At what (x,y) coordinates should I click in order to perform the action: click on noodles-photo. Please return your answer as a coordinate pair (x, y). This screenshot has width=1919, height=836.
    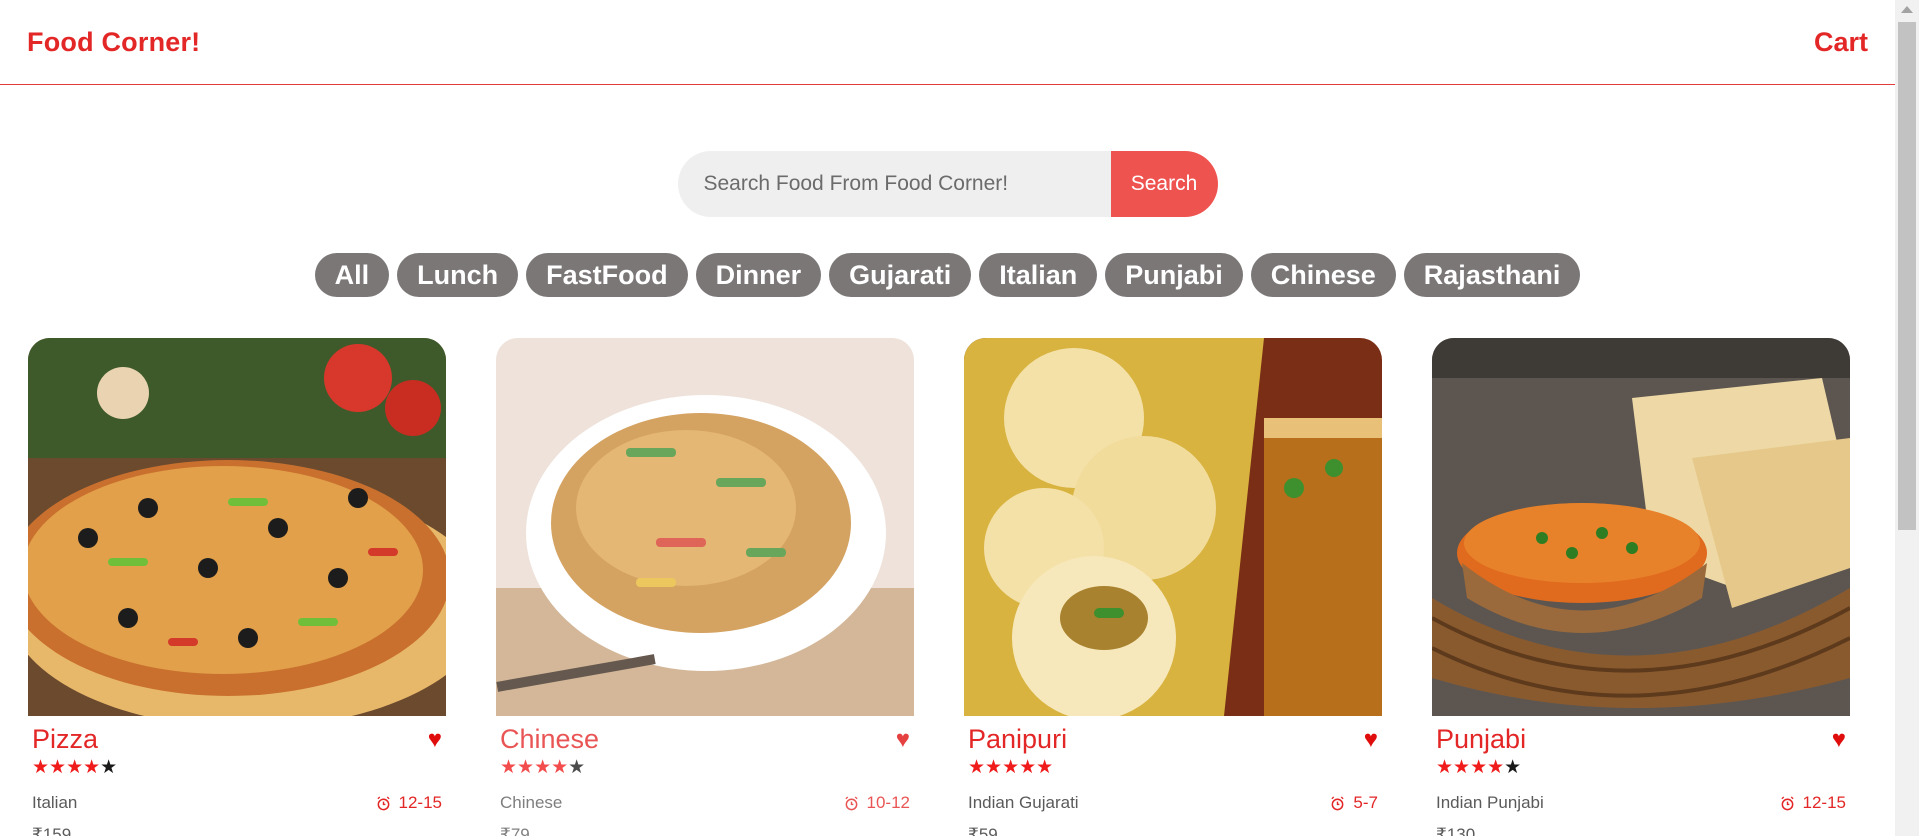
    Looking at the image, I should click on (705, 527).